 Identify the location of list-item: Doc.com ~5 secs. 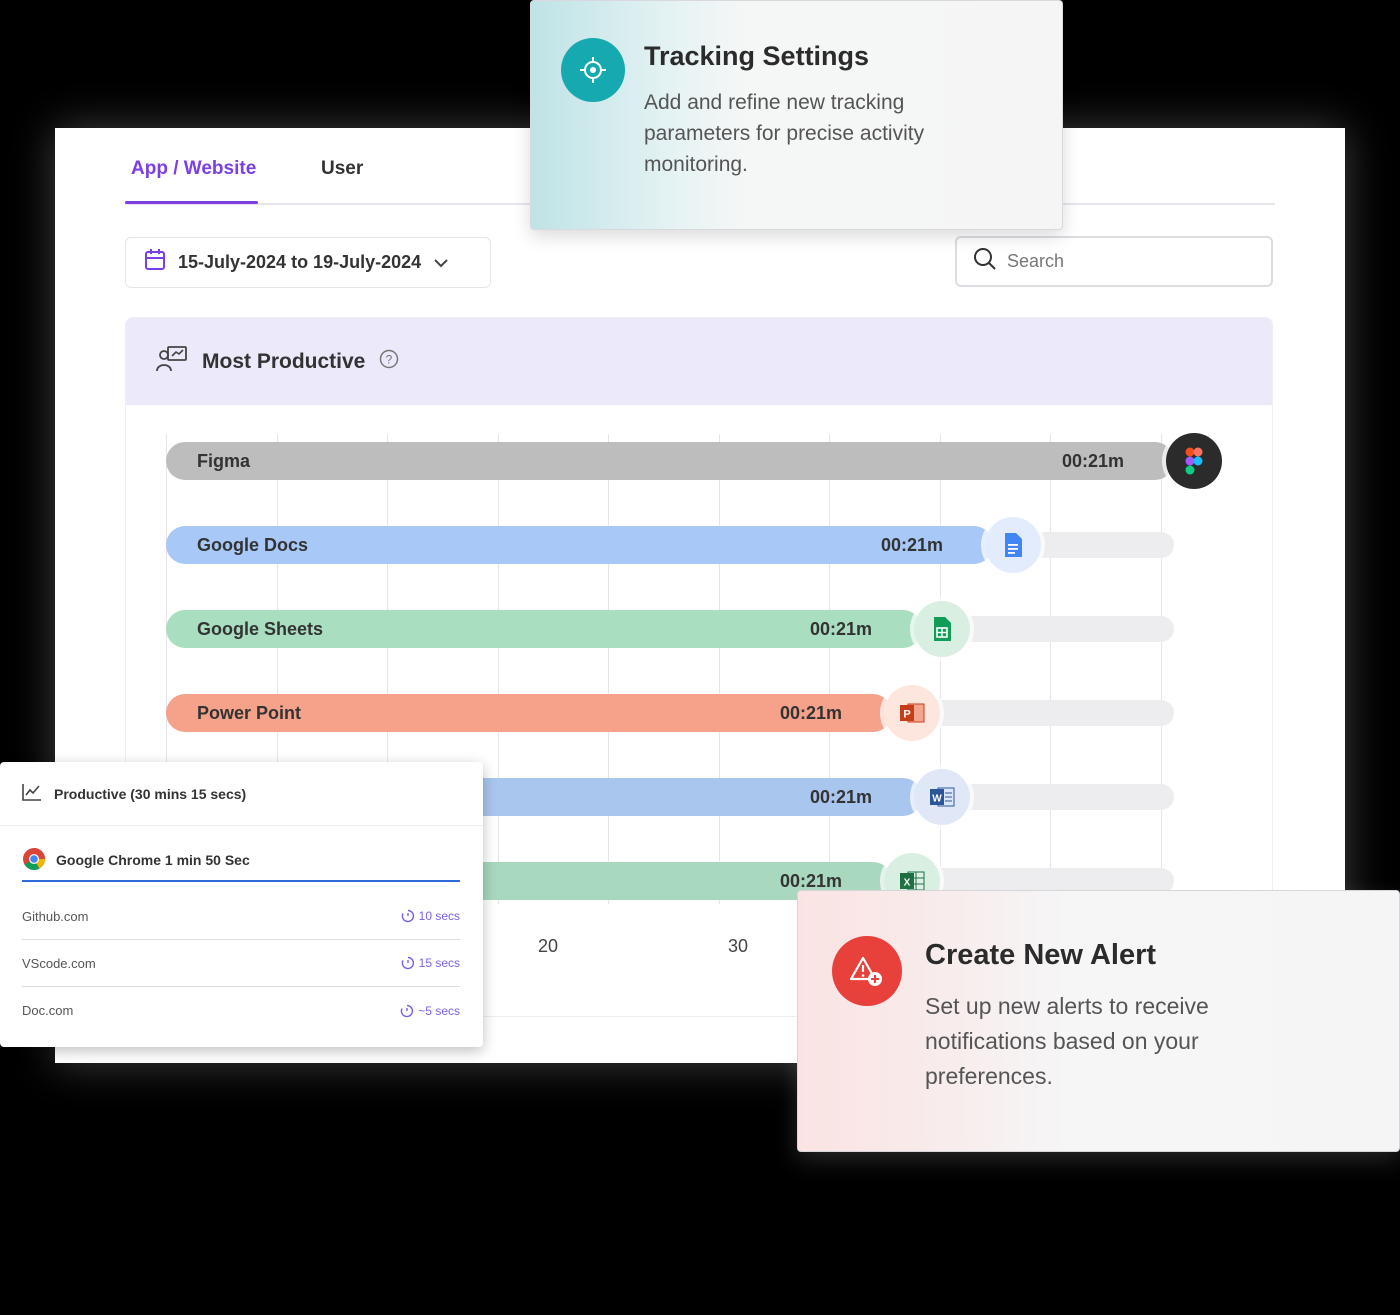
(241, 1010).